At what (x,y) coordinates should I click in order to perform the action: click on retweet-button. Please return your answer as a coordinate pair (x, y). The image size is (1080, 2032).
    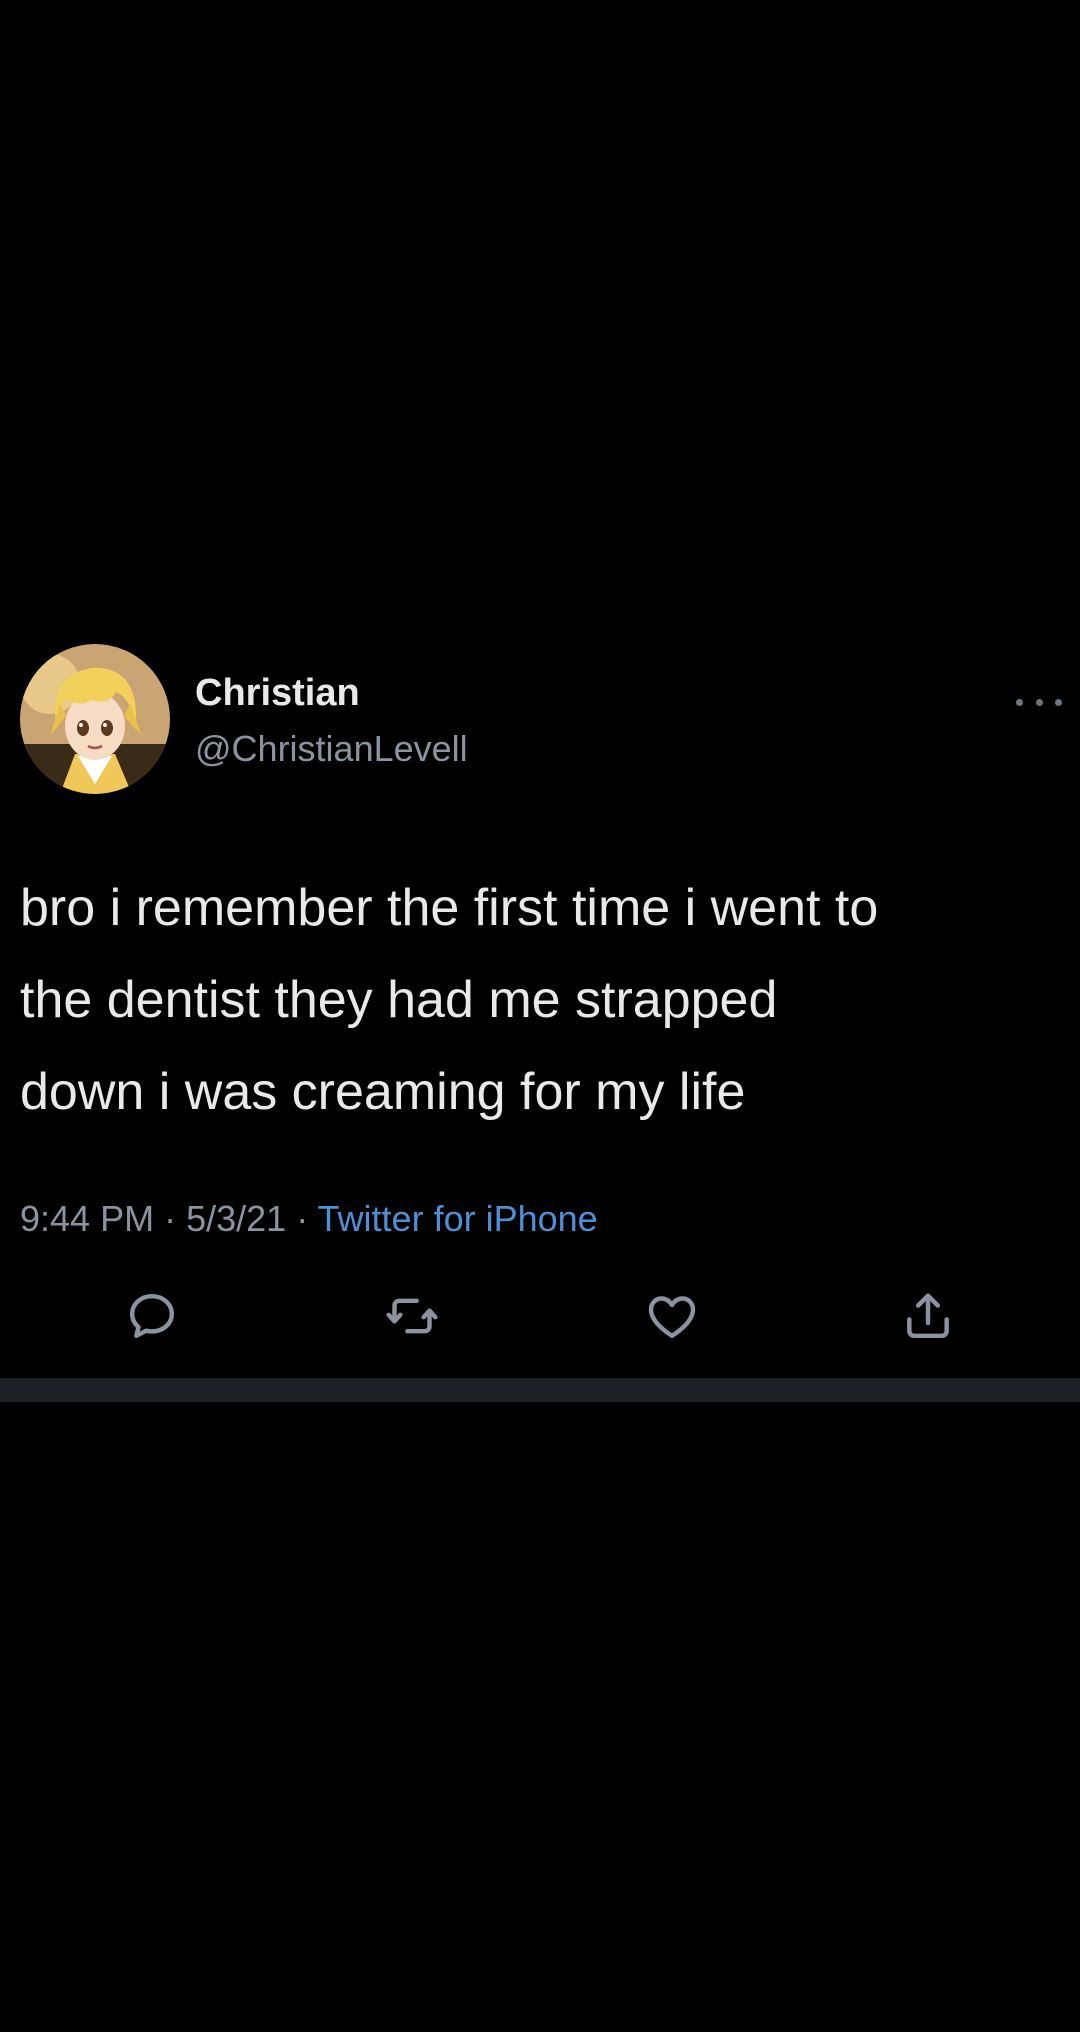
    Looking at the image, I should click on (412, 1316).